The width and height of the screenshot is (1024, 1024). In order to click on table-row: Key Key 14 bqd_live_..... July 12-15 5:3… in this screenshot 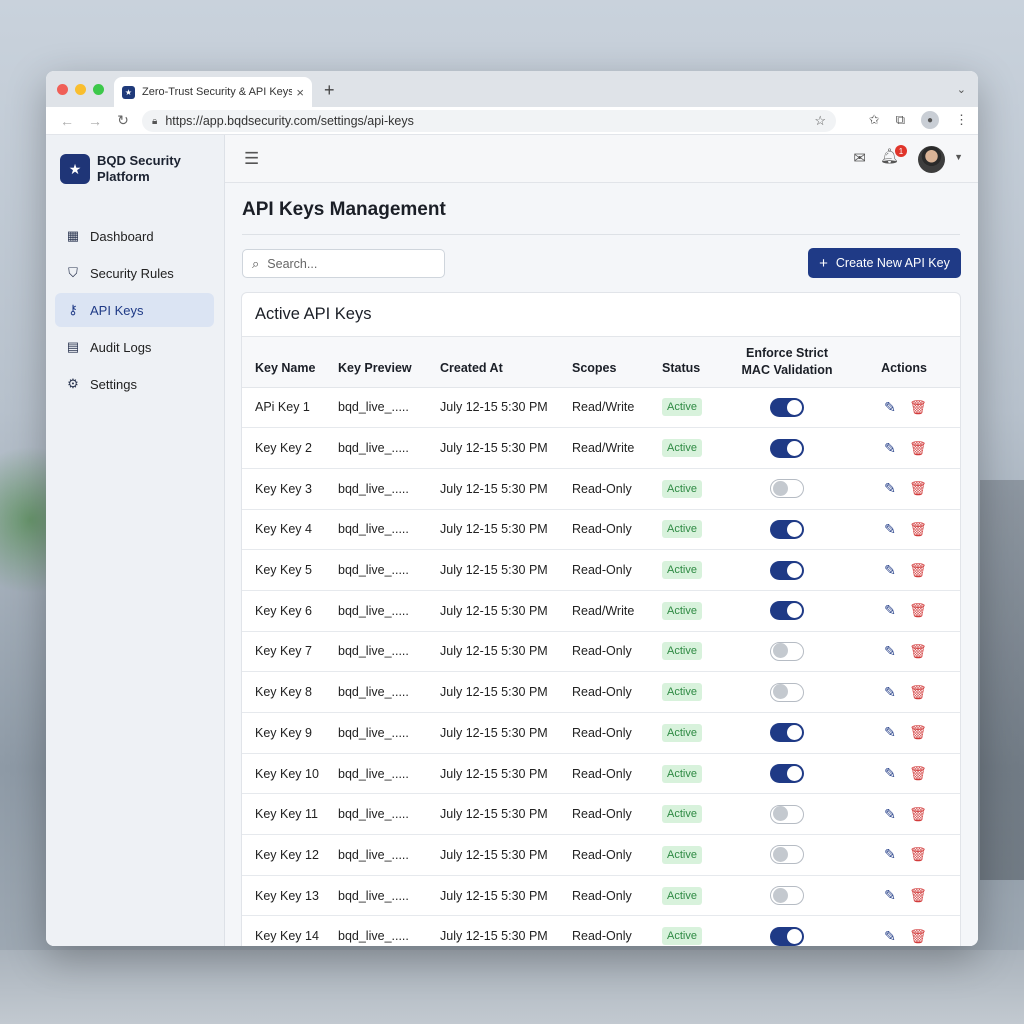, I will do `click(601, 931)`.